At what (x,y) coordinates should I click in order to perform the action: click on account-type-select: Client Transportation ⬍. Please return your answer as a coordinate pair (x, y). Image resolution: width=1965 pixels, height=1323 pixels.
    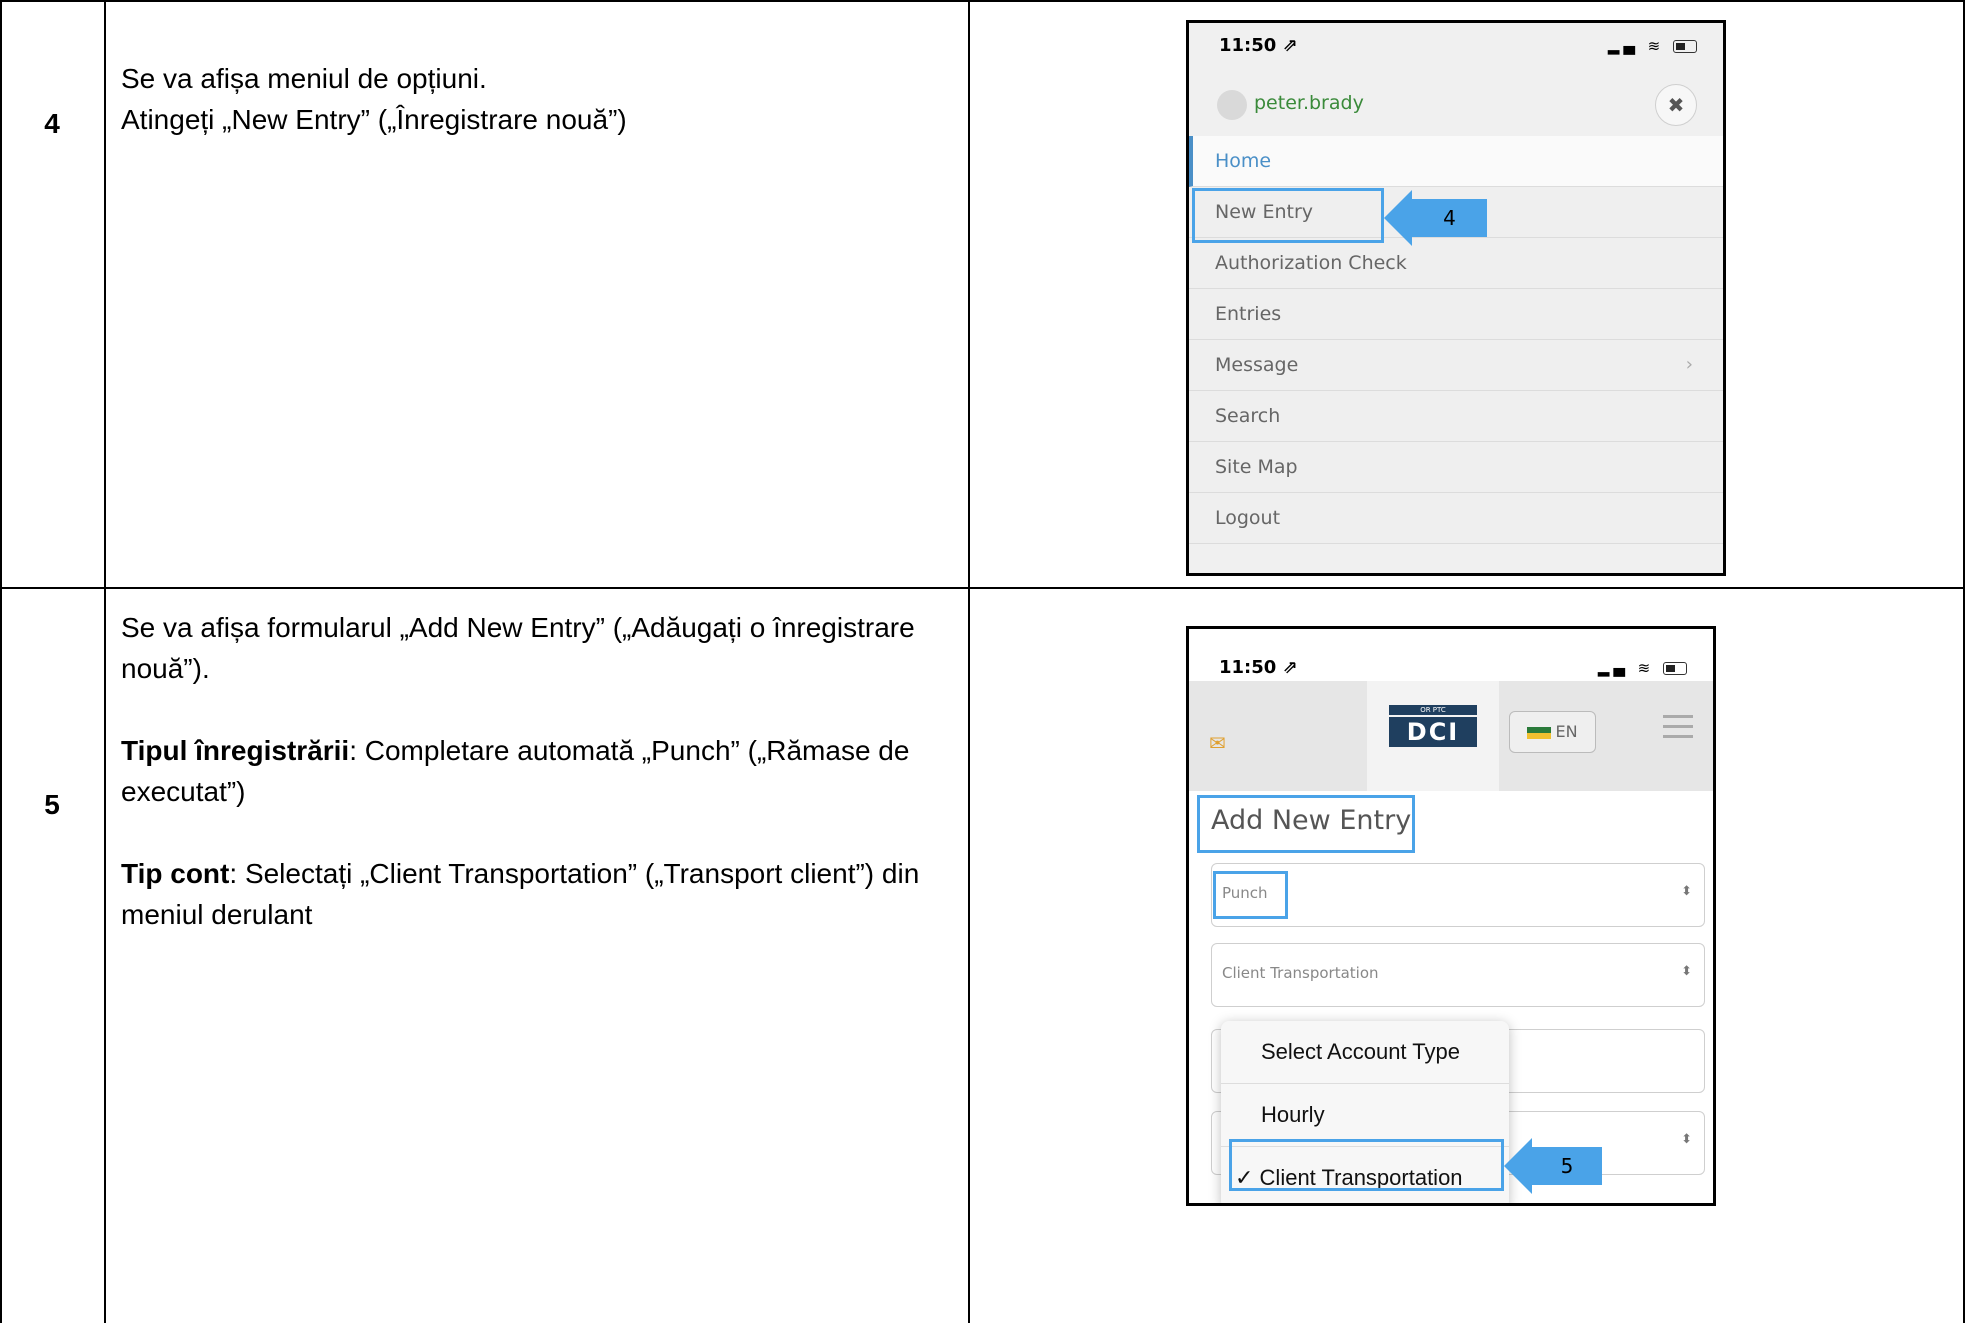
    Looking at the image, I should click on (1458, 975).